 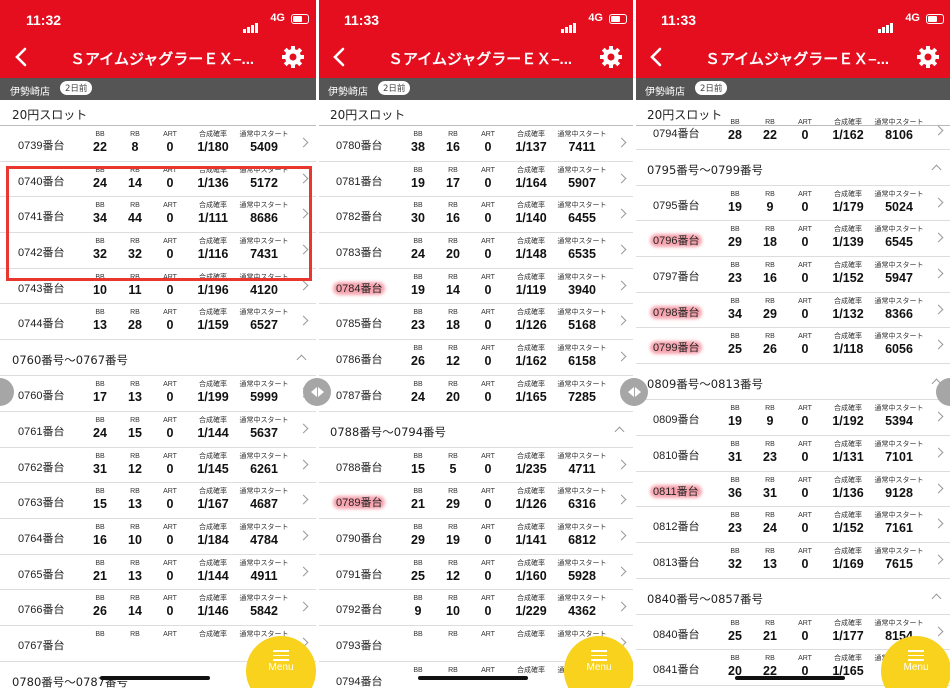 I want to click on machine-row: 0796番台 BB 29 RB 18 ART 0 合成確率 1/139 通常中スタート 6545, so click(x=792, y=239).